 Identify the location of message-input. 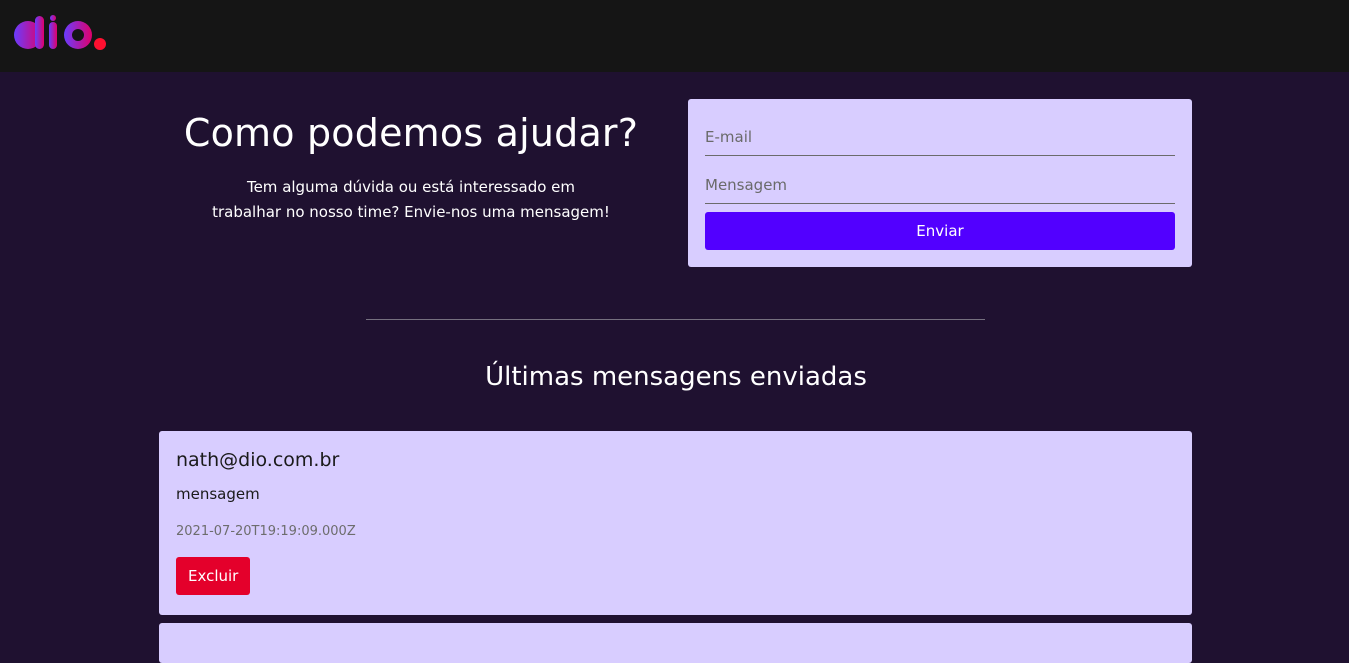
(940, 179).